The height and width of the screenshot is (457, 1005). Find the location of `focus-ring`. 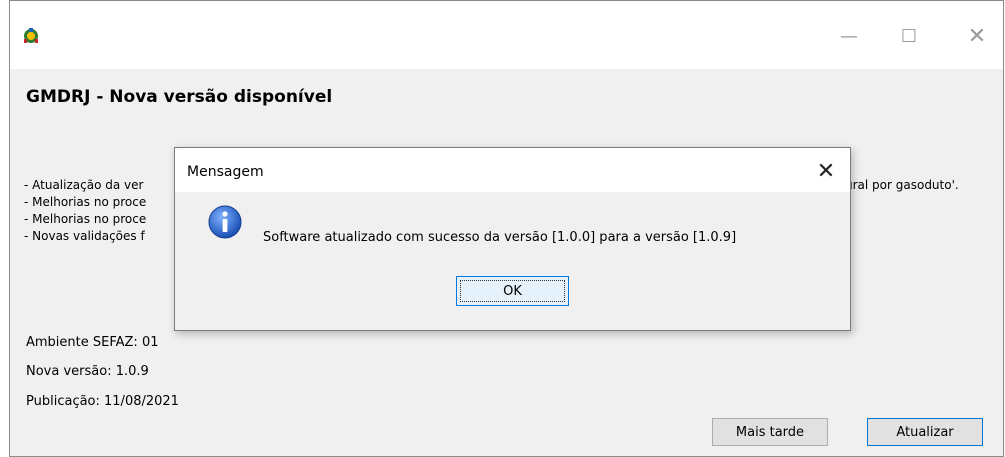

focus-ring is located at coordinates (512, 291).